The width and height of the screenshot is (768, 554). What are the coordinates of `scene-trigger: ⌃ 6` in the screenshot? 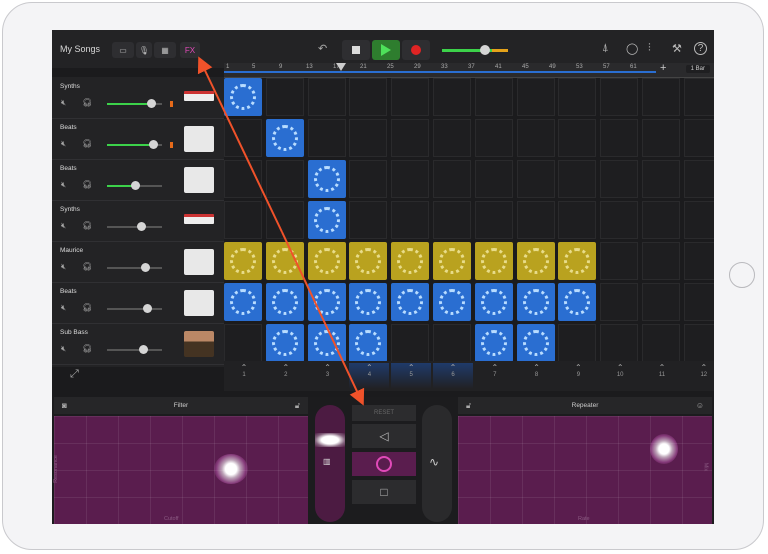 It's located at (453, 376).